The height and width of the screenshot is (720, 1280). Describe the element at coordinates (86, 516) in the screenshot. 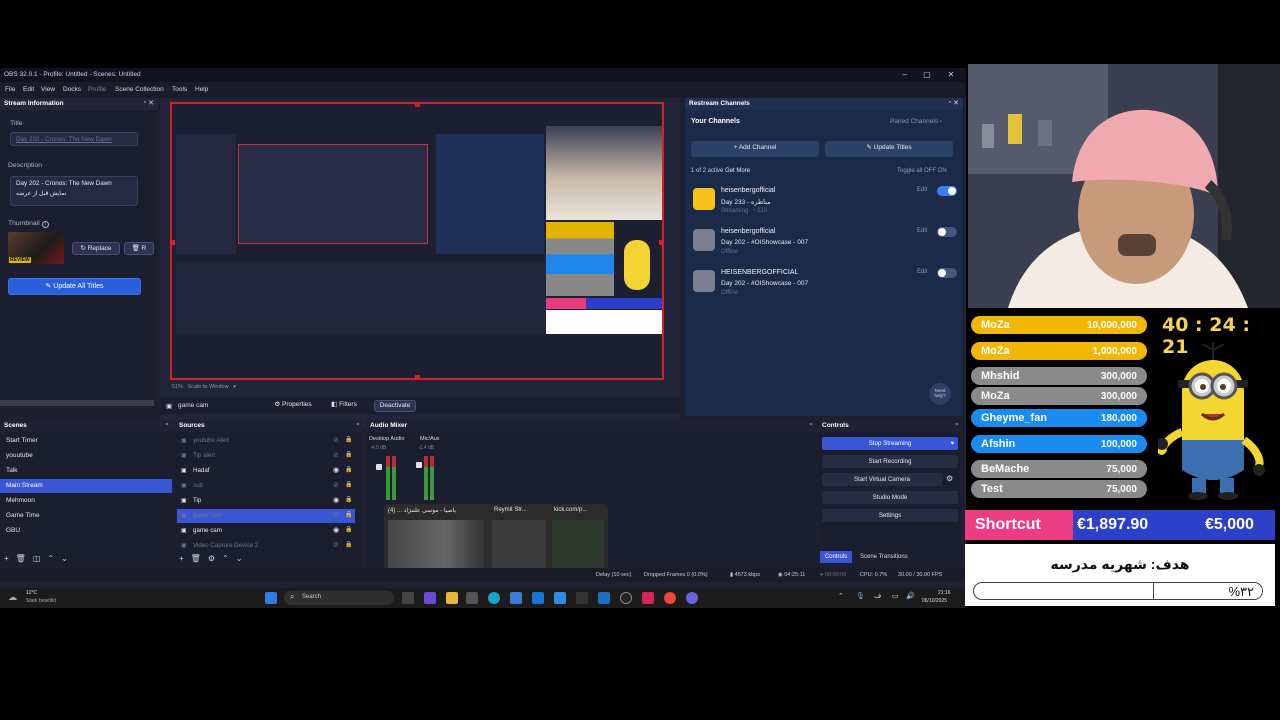

I see `scene-item: Game Time` at that location.